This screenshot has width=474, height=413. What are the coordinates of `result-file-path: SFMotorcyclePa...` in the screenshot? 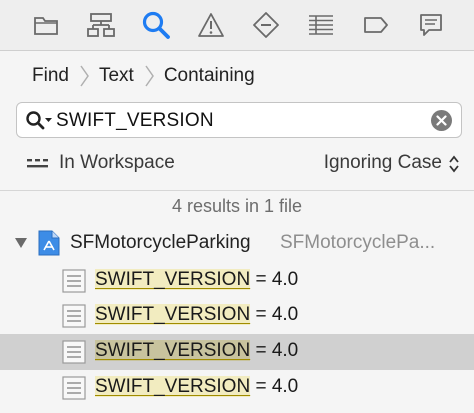 It's located at (358, 242).